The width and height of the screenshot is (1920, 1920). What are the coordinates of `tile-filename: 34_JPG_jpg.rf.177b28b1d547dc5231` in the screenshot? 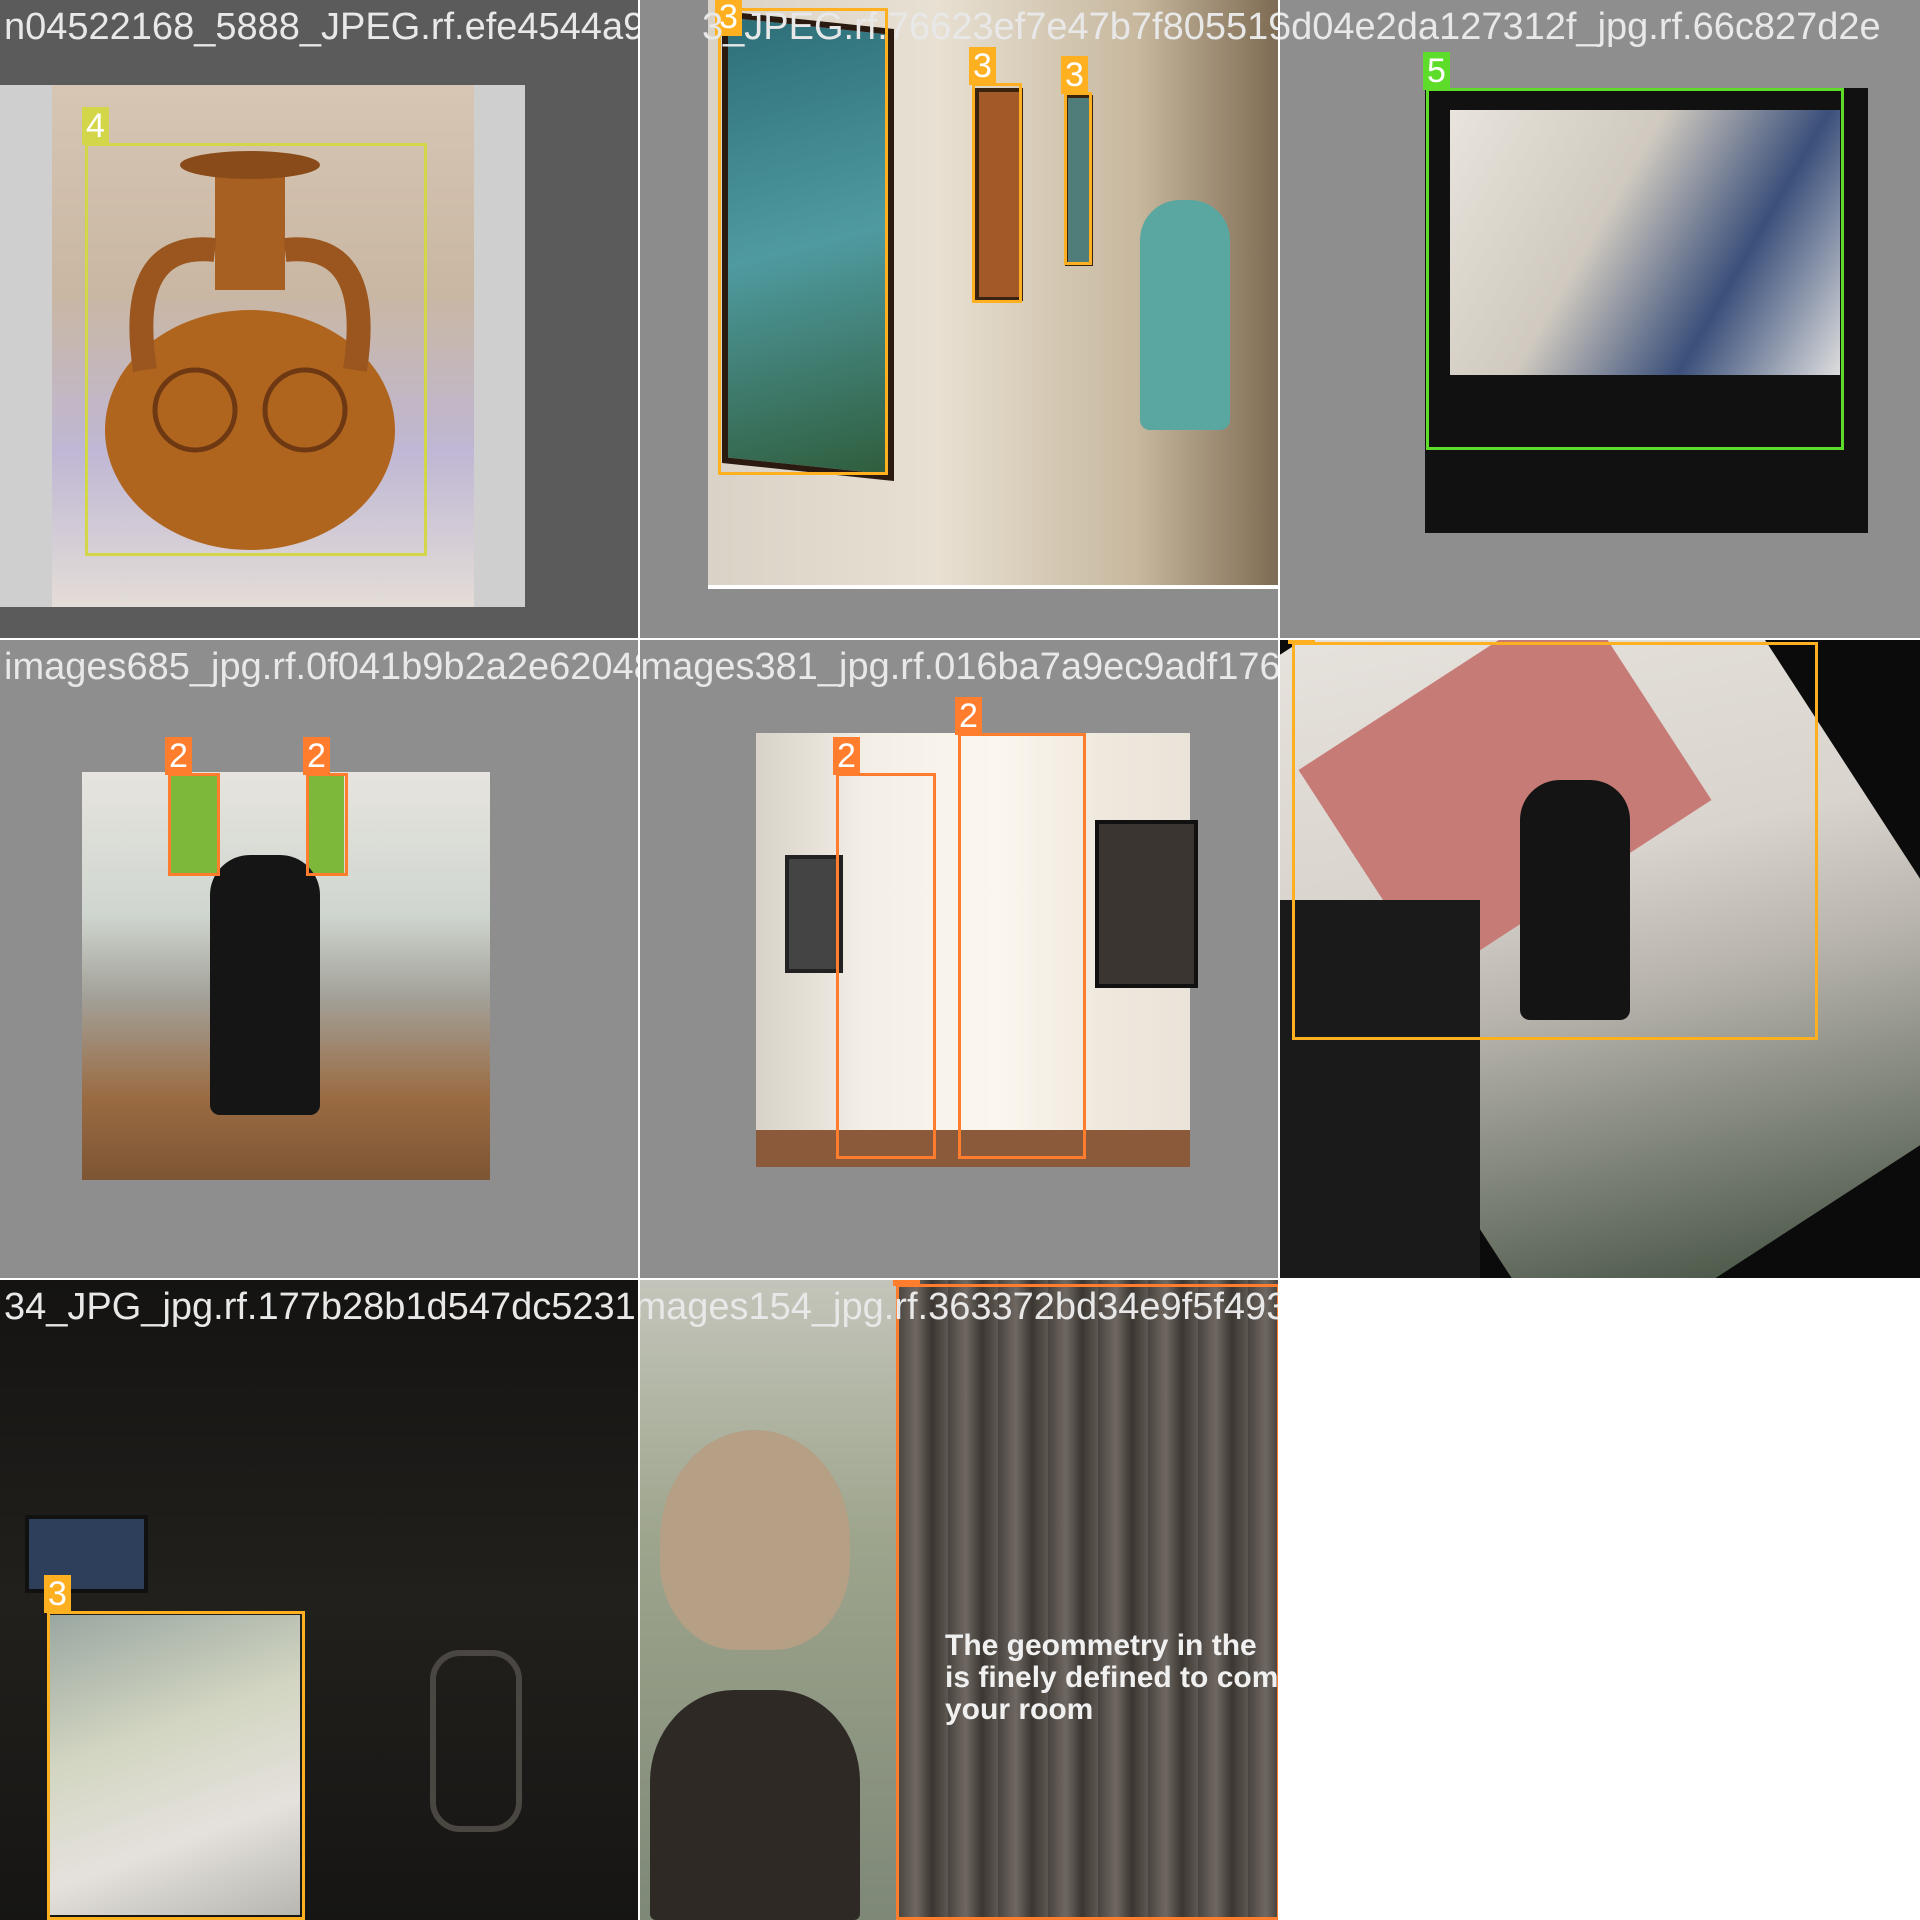 It's located at (320, 1307).